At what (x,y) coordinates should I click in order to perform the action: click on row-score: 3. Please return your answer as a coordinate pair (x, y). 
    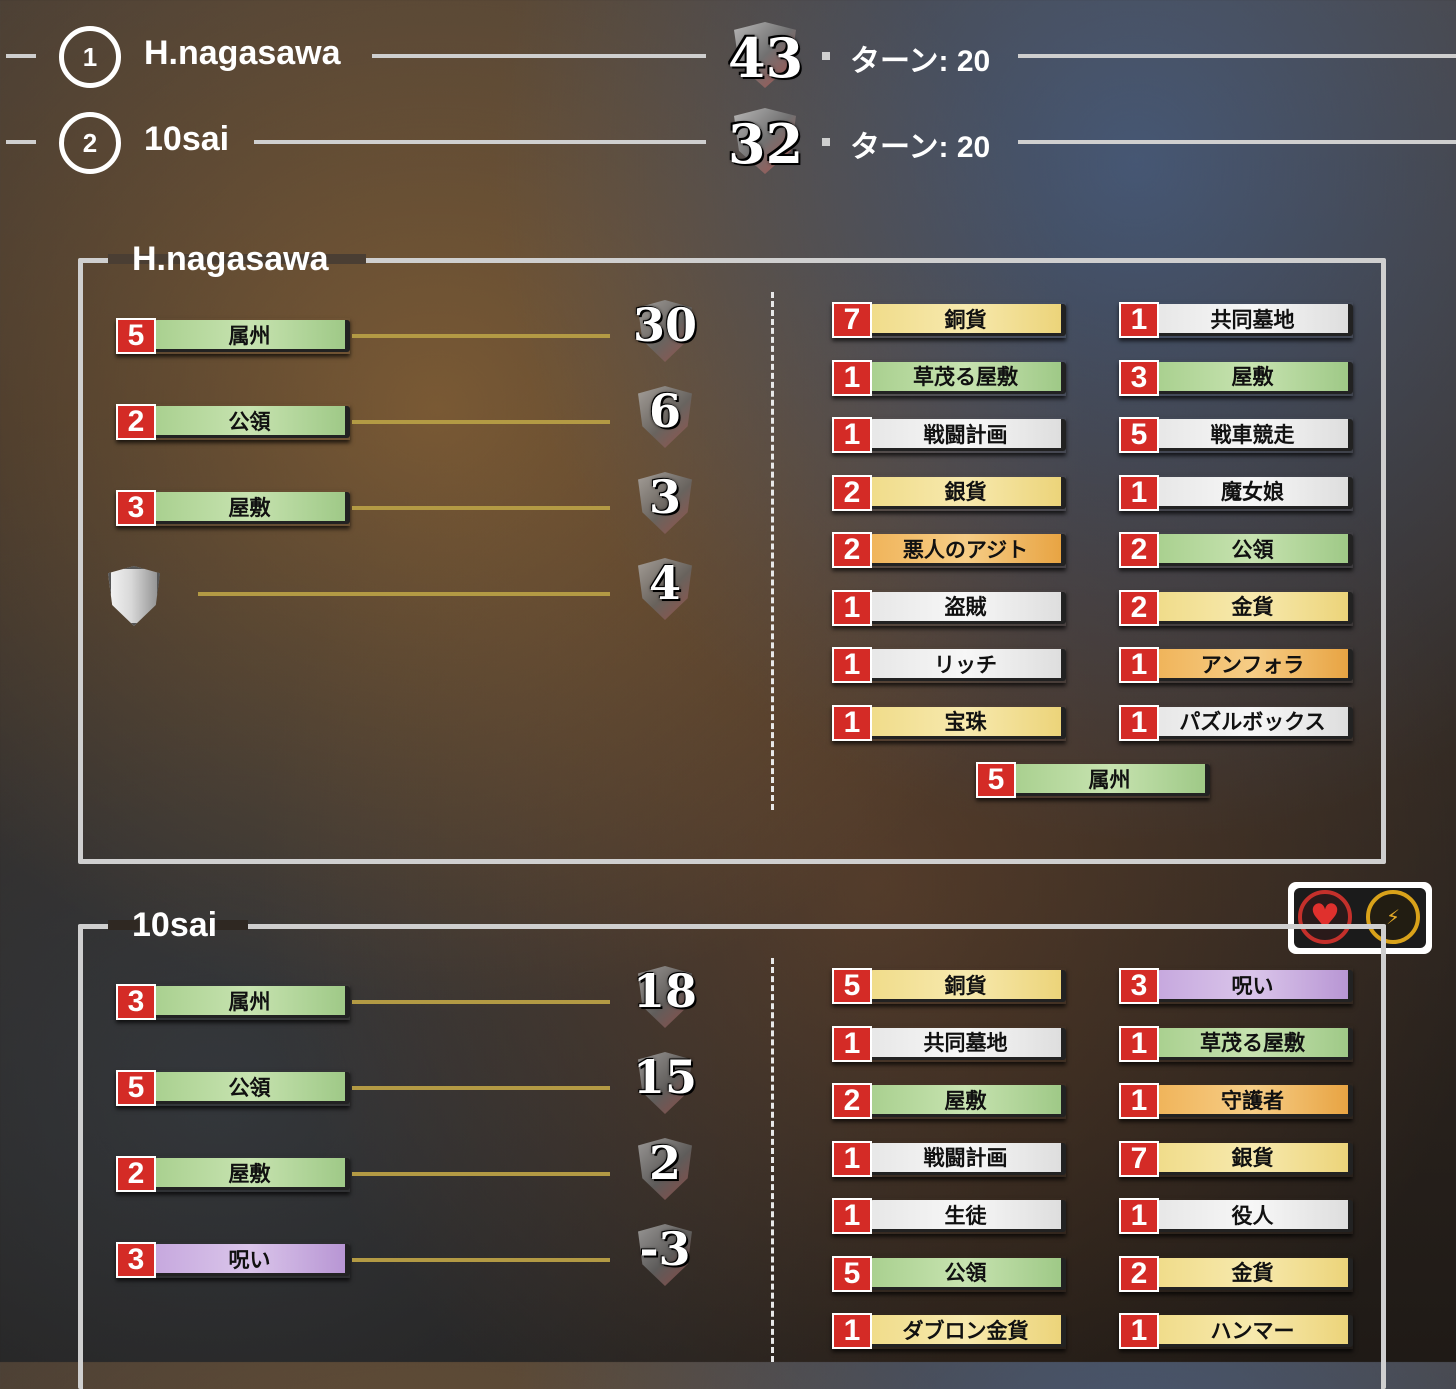
    Looking at the image, I should click on (664, 497).